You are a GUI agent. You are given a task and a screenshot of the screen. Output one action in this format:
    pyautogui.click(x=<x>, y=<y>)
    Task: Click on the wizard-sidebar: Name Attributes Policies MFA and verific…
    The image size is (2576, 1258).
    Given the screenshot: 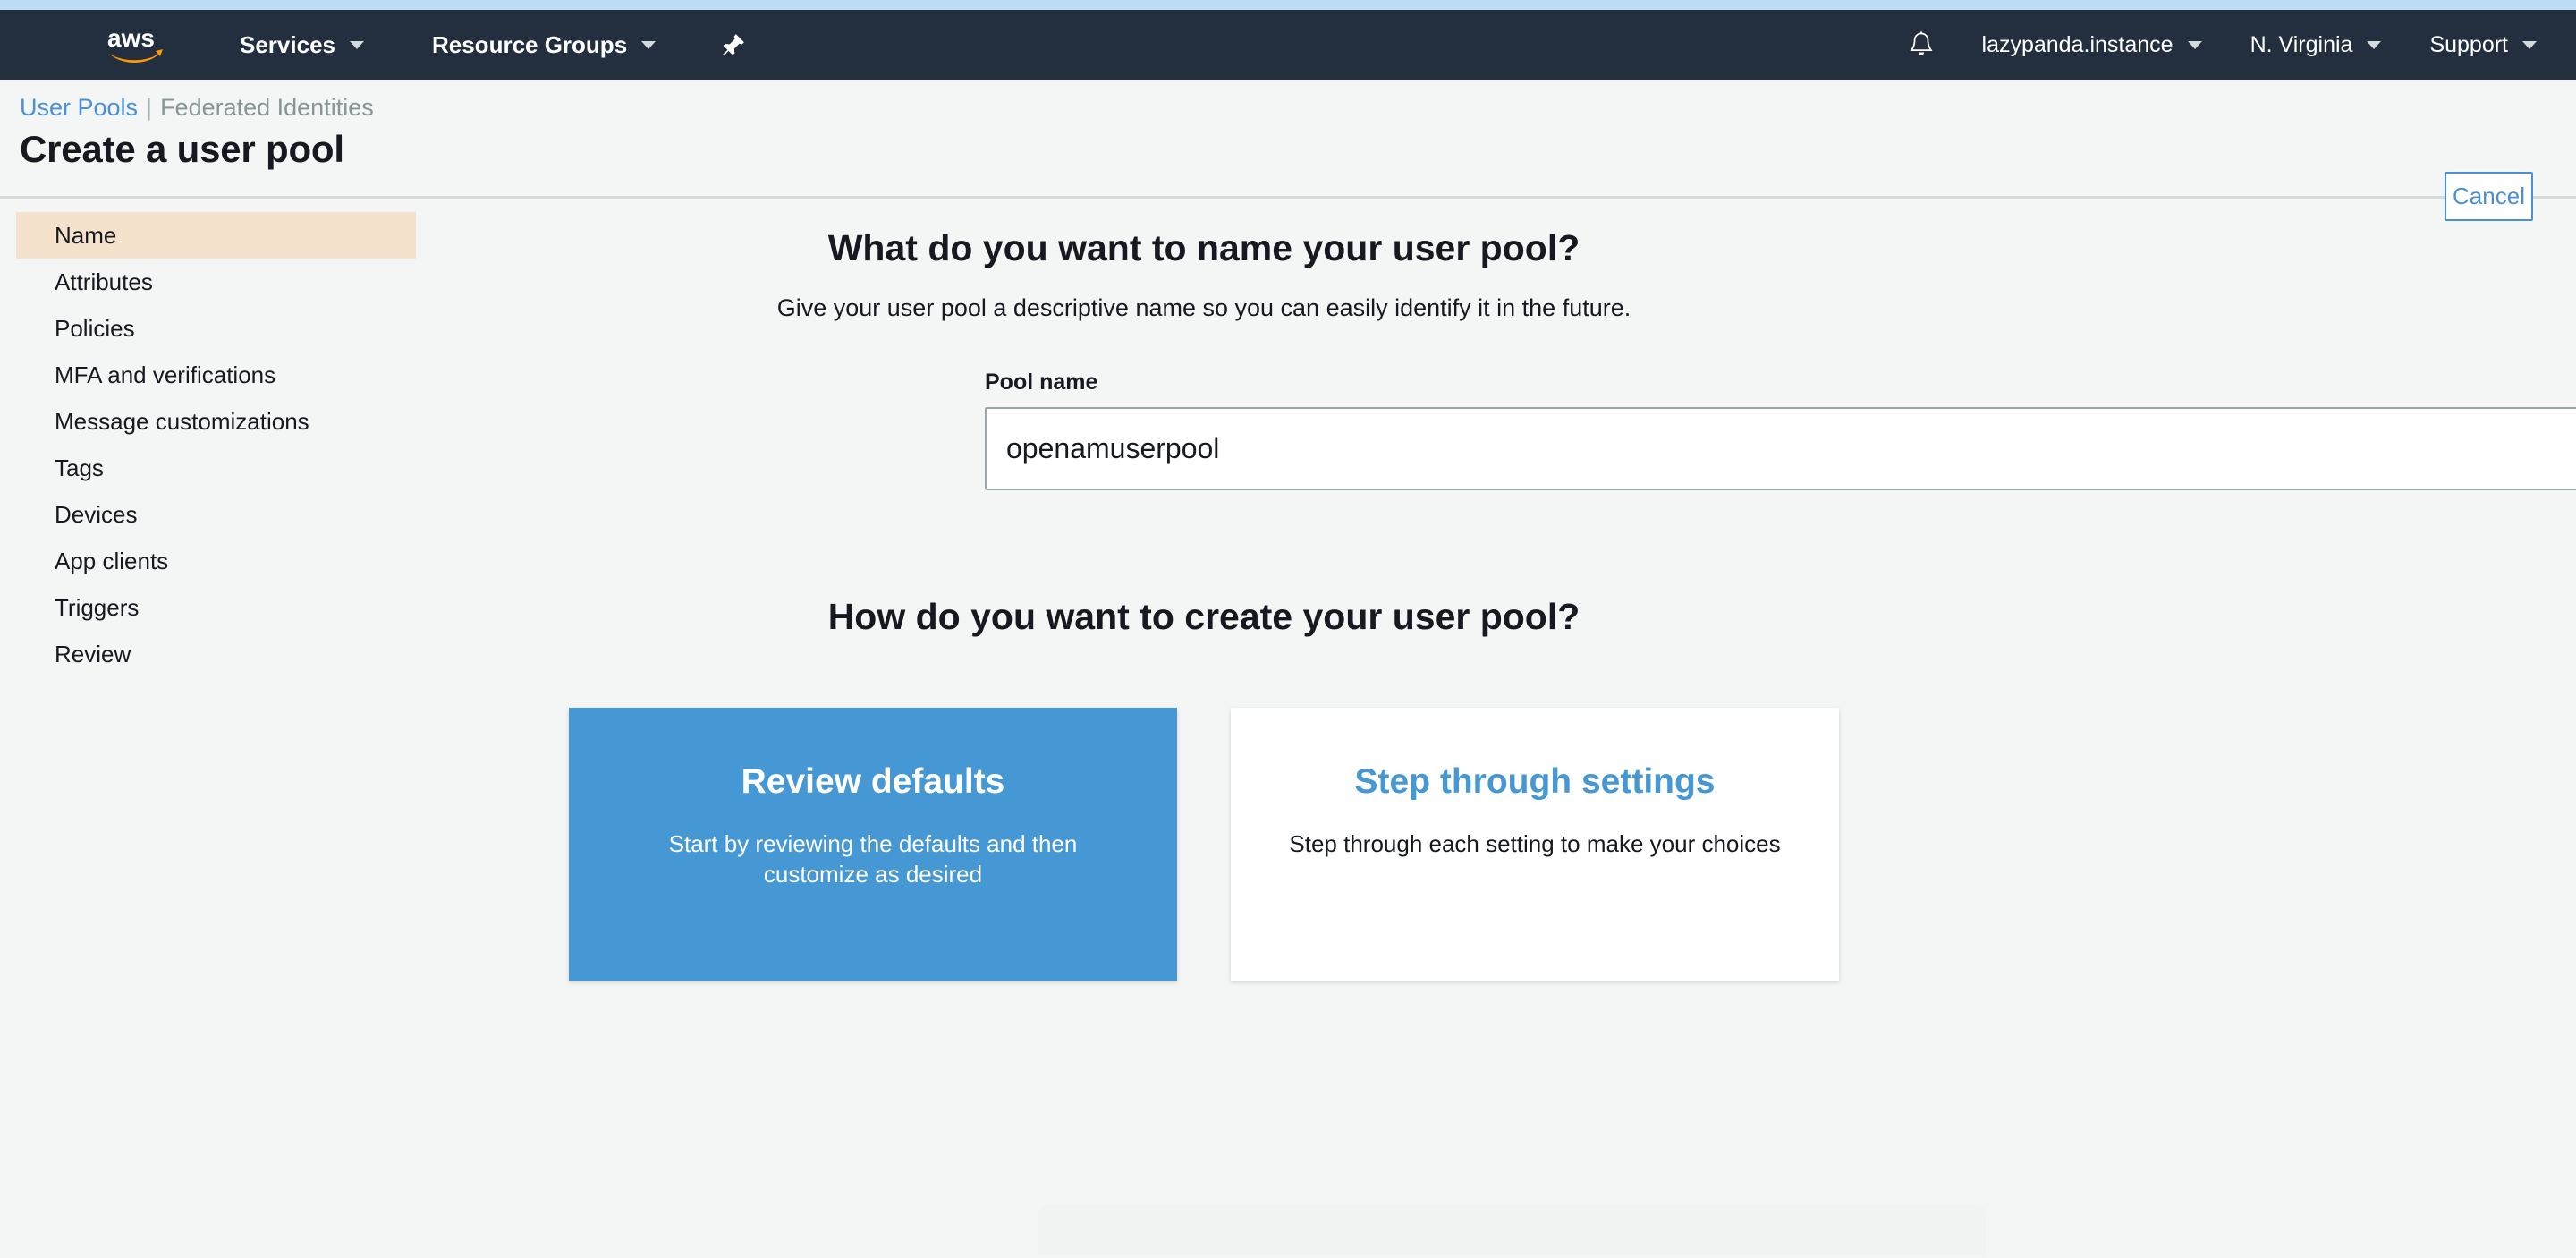 What is the action you would take?
    pyautogui.click(x=223, y=727)
    